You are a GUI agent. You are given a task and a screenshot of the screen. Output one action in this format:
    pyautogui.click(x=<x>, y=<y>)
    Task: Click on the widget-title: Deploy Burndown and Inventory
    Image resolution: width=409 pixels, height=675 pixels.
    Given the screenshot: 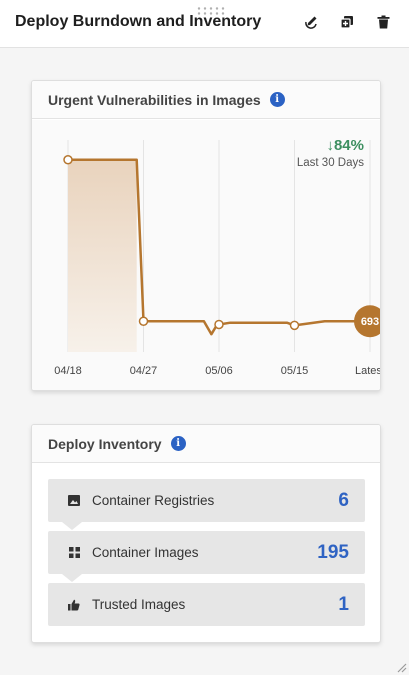 What is the action you would take?
    pyautogui.click(x=138, y=21)
    